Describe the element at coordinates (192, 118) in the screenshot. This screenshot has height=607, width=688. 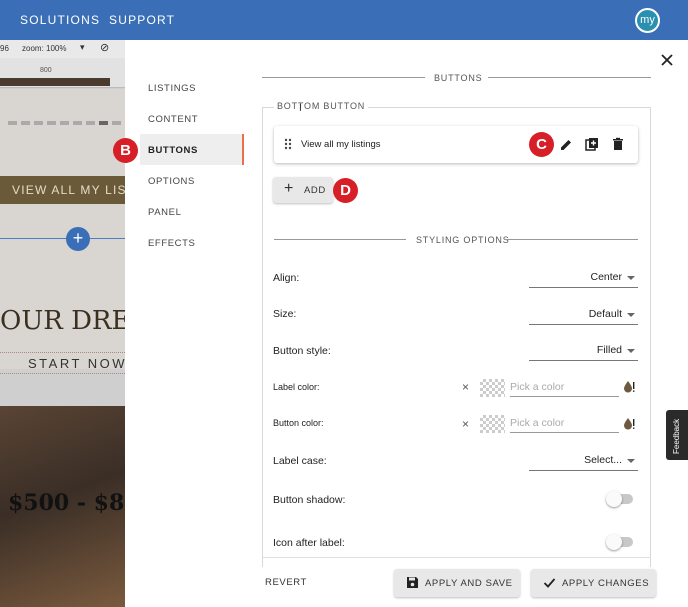
I see `nav-item-content: CONTENT` at that location.